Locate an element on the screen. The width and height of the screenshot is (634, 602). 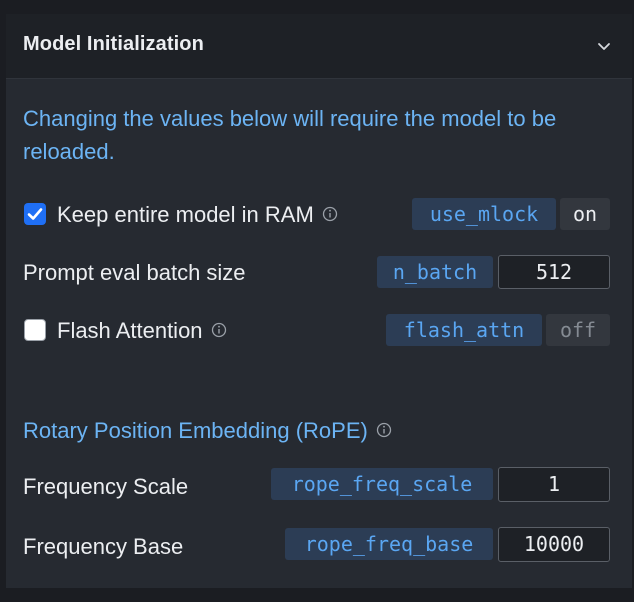
keep-in-ram-label: Keep entire model in RAM is located at coordinates (197, 215).